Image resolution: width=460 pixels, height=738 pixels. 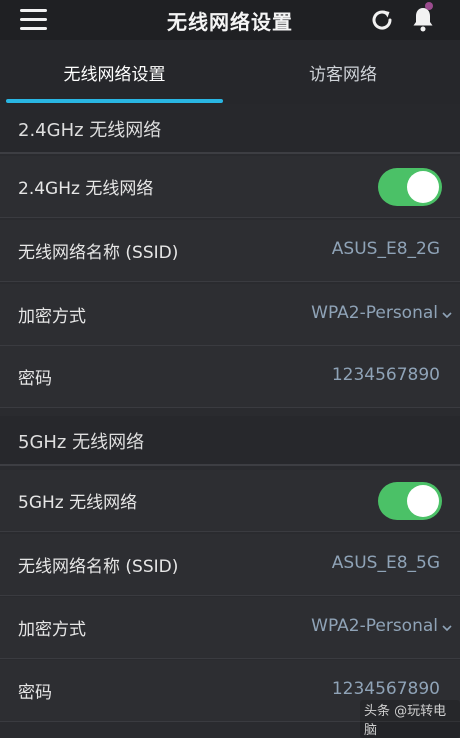 What do you see at coordinates (52, 630) in the screenshot?
I see `encryption-5g-label: 加密方式` at bounding box center [52, 630].